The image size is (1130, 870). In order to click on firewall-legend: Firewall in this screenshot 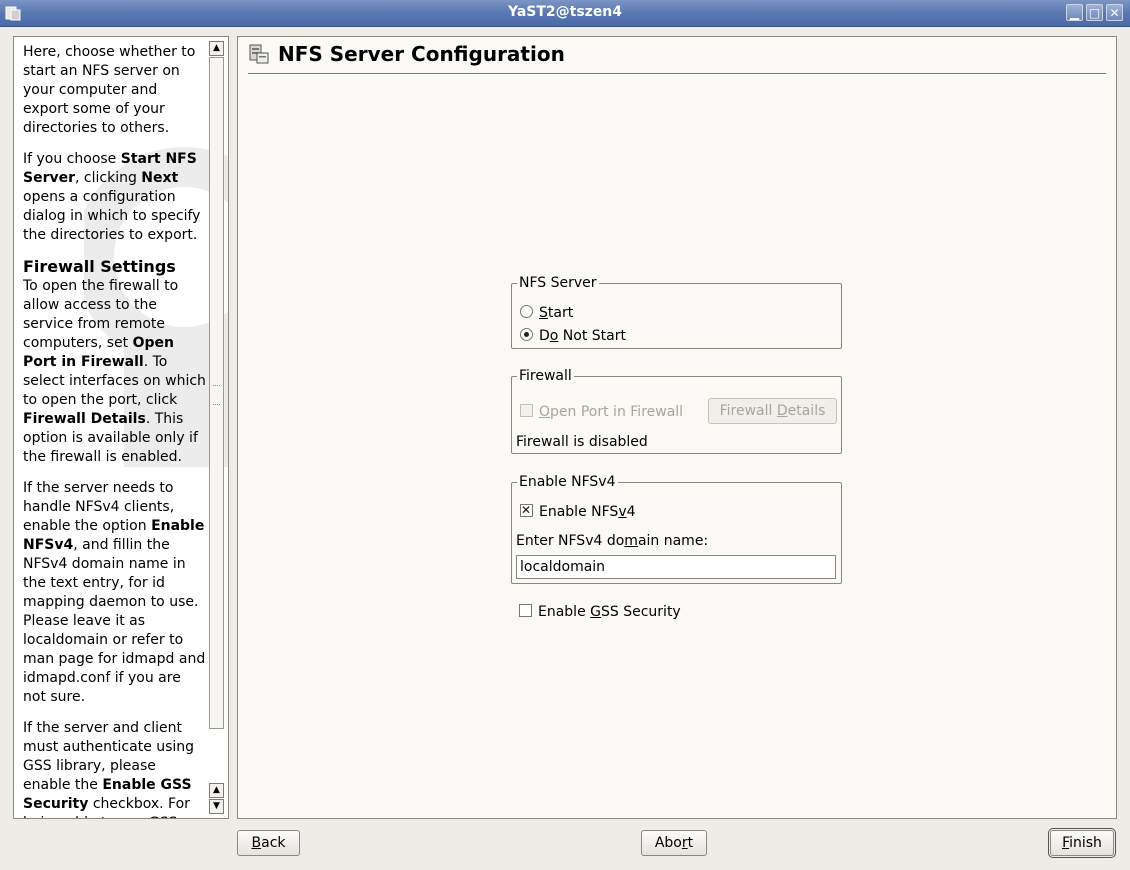, I will do `click(545, 376)`.